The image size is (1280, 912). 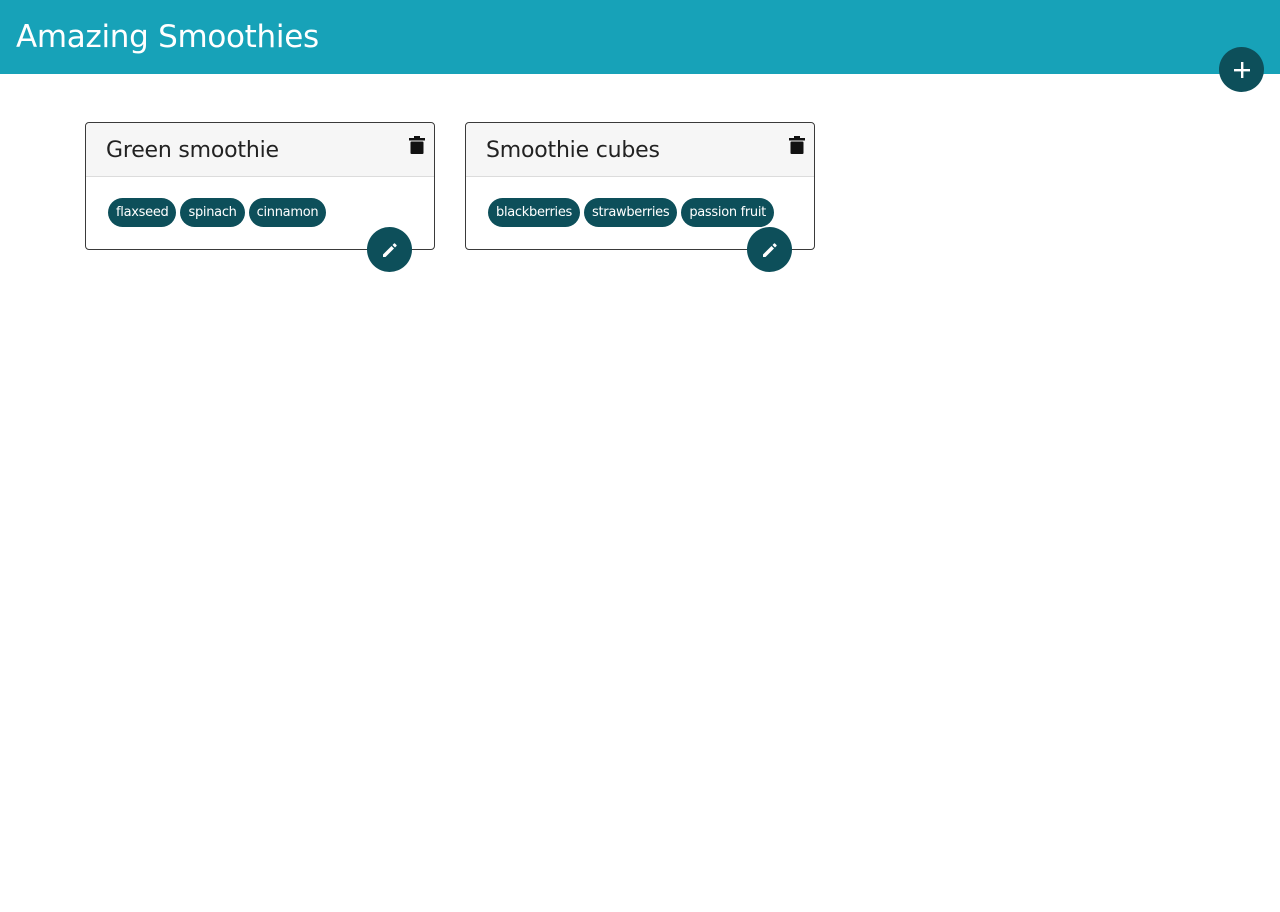 What do you see at coordinates (142, 212) in the screenshot?
I see `ingredient-tag: flaxseed` at bounding box center [142, 212].